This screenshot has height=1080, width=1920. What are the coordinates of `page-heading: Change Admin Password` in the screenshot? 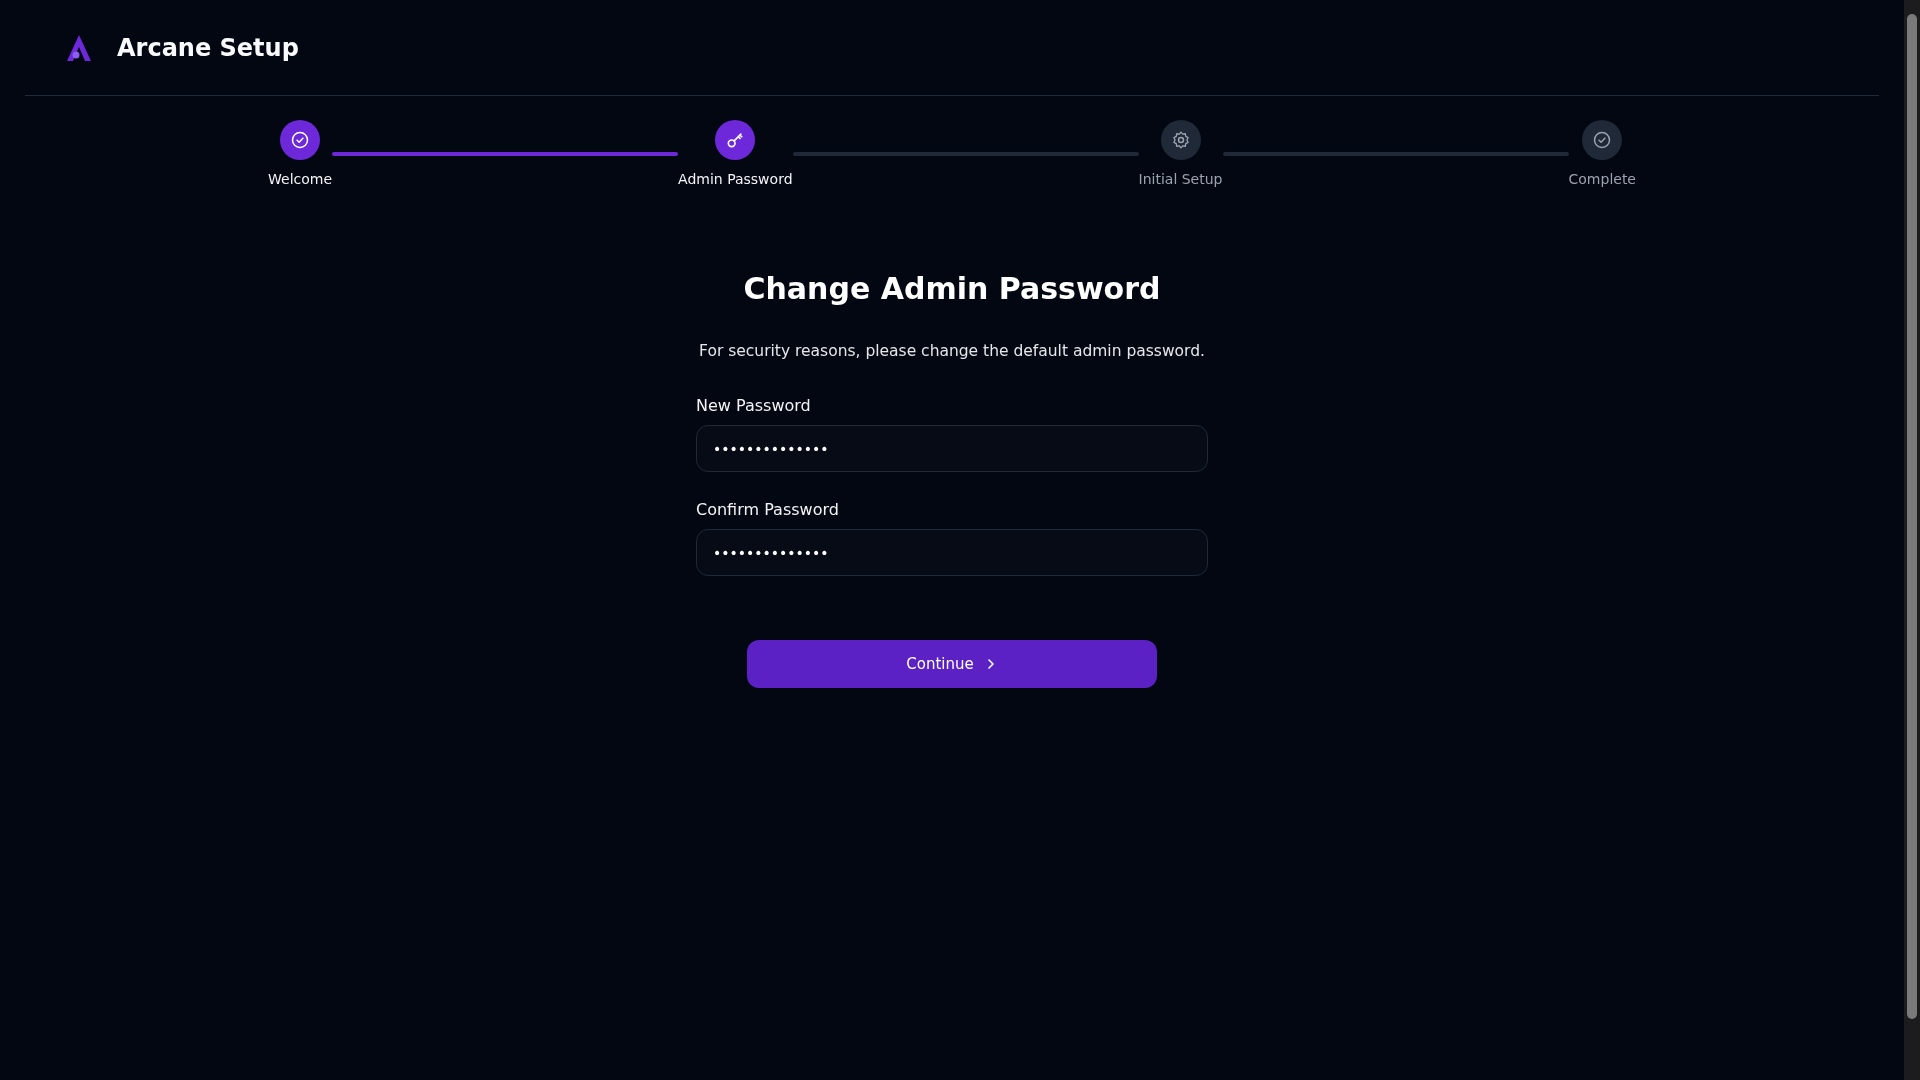 It's located at (952, 288).